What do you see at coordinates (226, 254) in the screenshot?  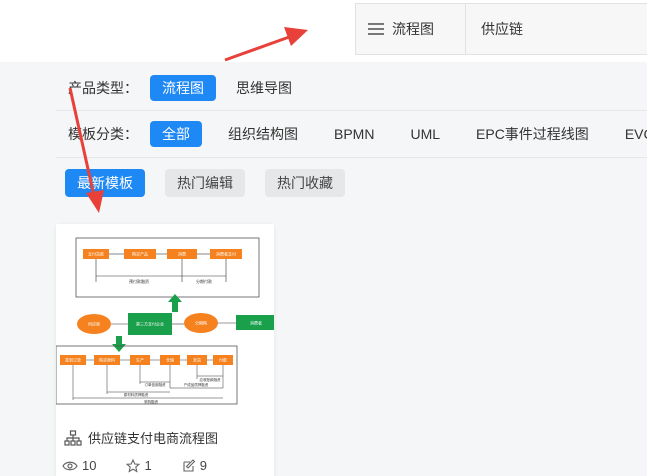 I see `thumb-top-box: 消费者支付` at bounding box center [226, 254].